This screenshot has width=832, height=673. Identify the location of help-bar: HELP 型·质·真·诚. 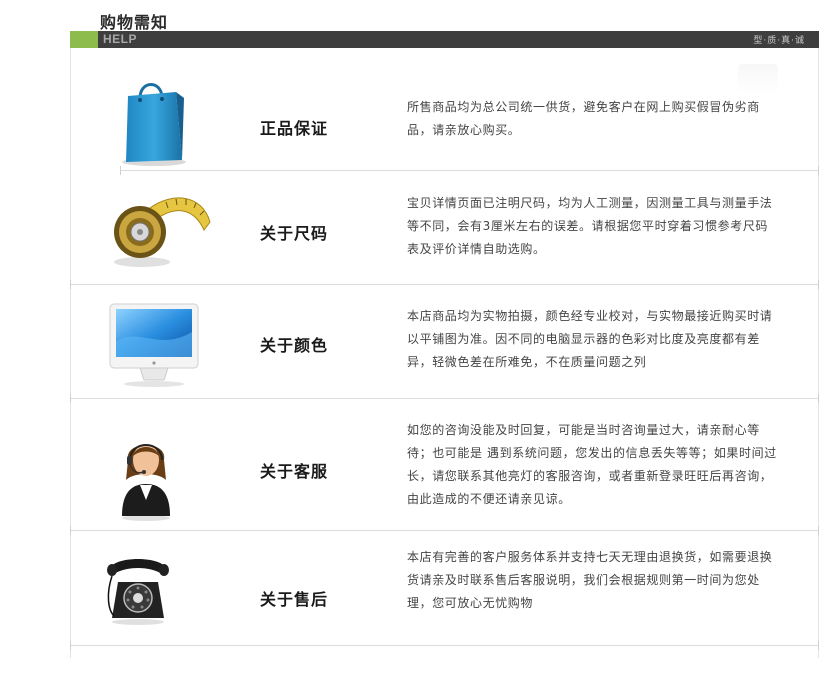
(444, 39).